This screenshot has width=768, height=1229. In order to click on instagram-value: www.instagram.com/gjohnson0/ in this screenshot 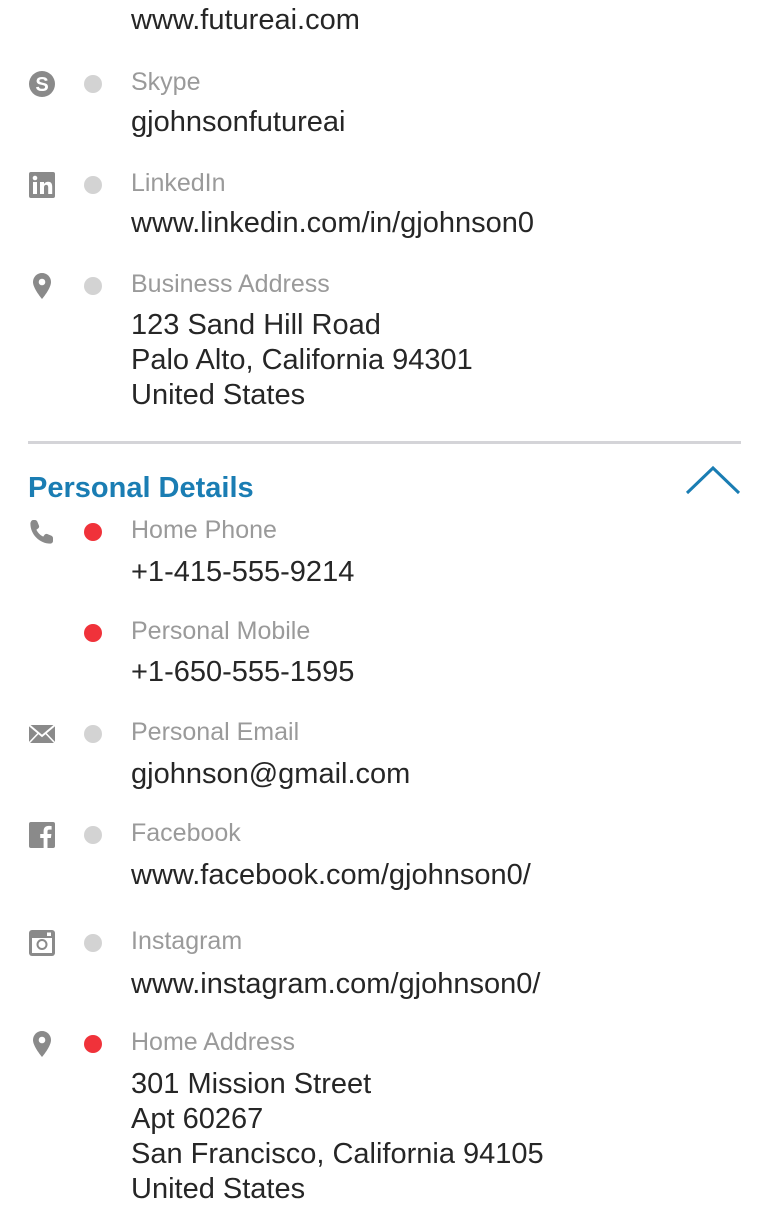, I will do `click(335, 984)`.